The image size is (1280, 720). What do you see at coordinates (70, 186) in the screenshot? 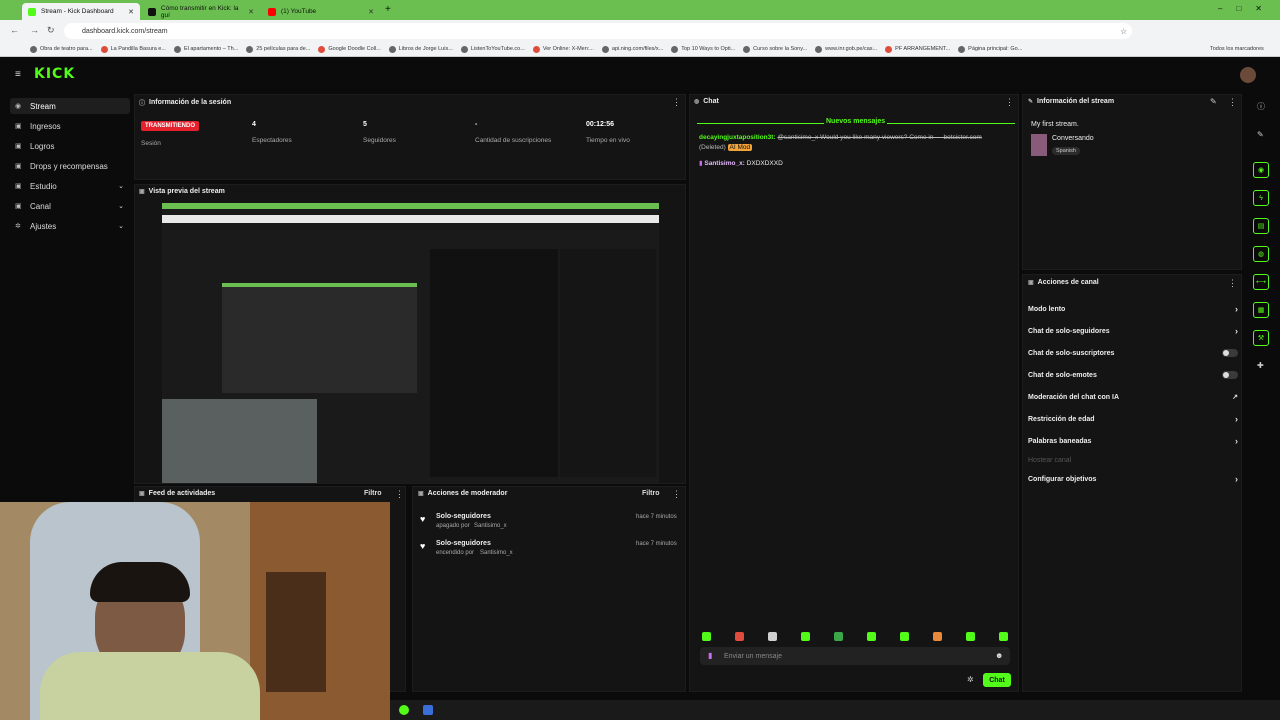
I see `sidebar-item-estudio: ▣ Estudio ⌄` at bounding box center [70, 186].